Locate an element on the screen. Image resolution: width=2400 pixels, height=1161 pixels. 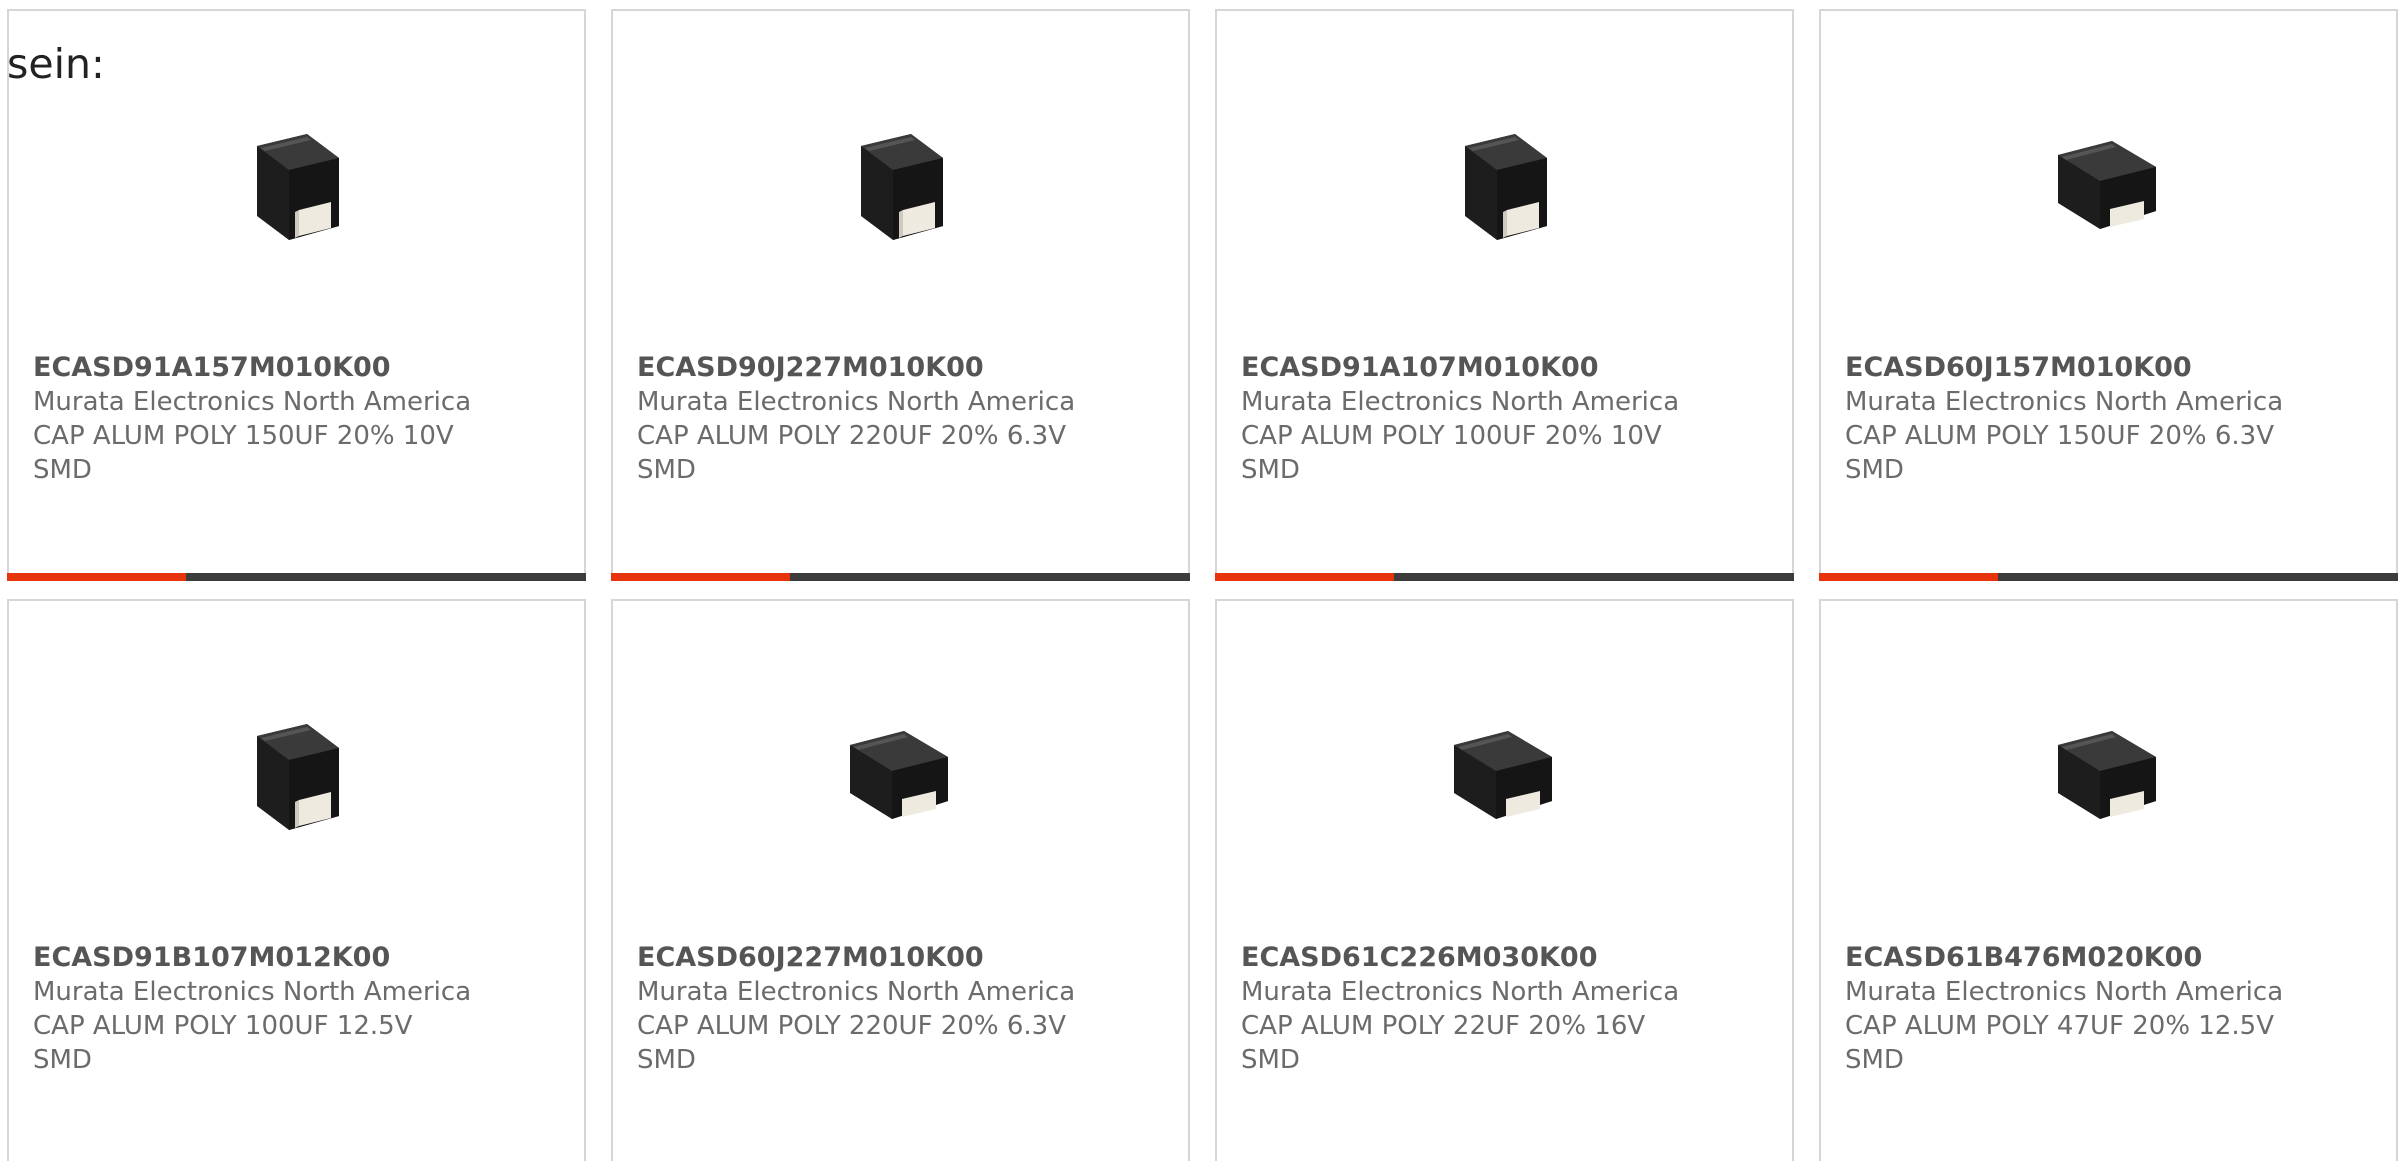
part-number: ECASD60J157M010K00 is located at coordinates (2080, 368).